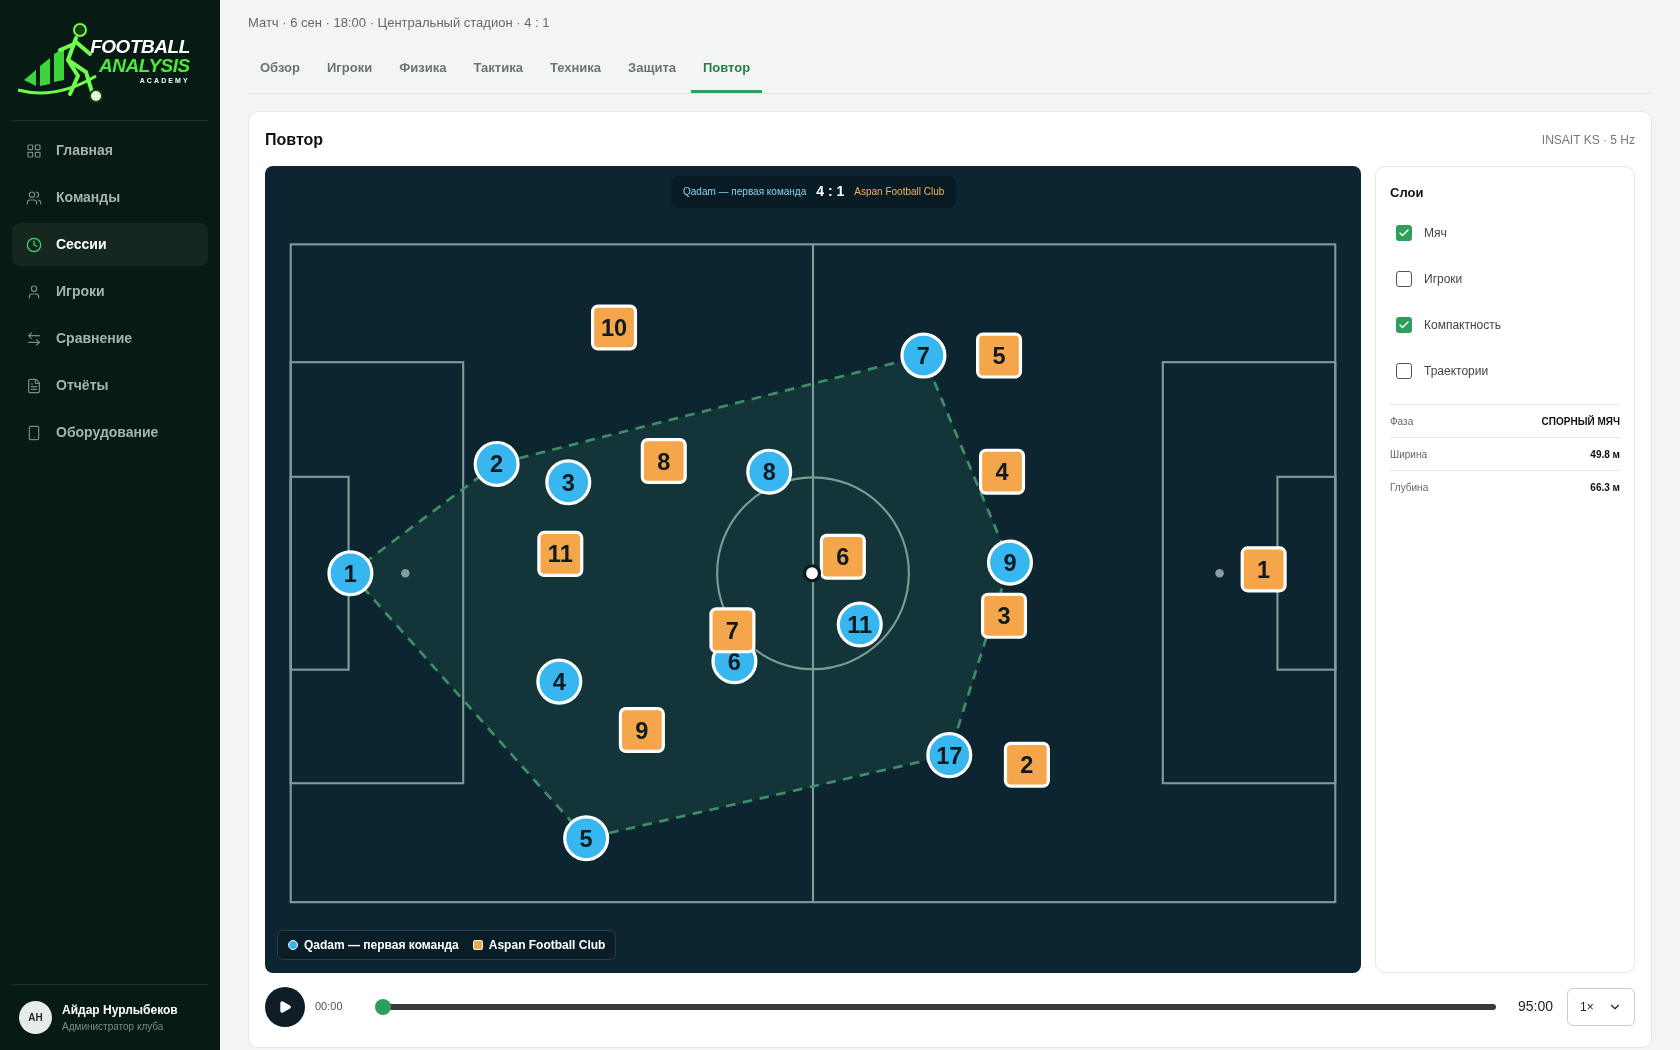  What do you see at coordinates (745, 192) in the screenshot?
I see `home-team-name: Qadam — первая команда` at bounding box center [745, 192].